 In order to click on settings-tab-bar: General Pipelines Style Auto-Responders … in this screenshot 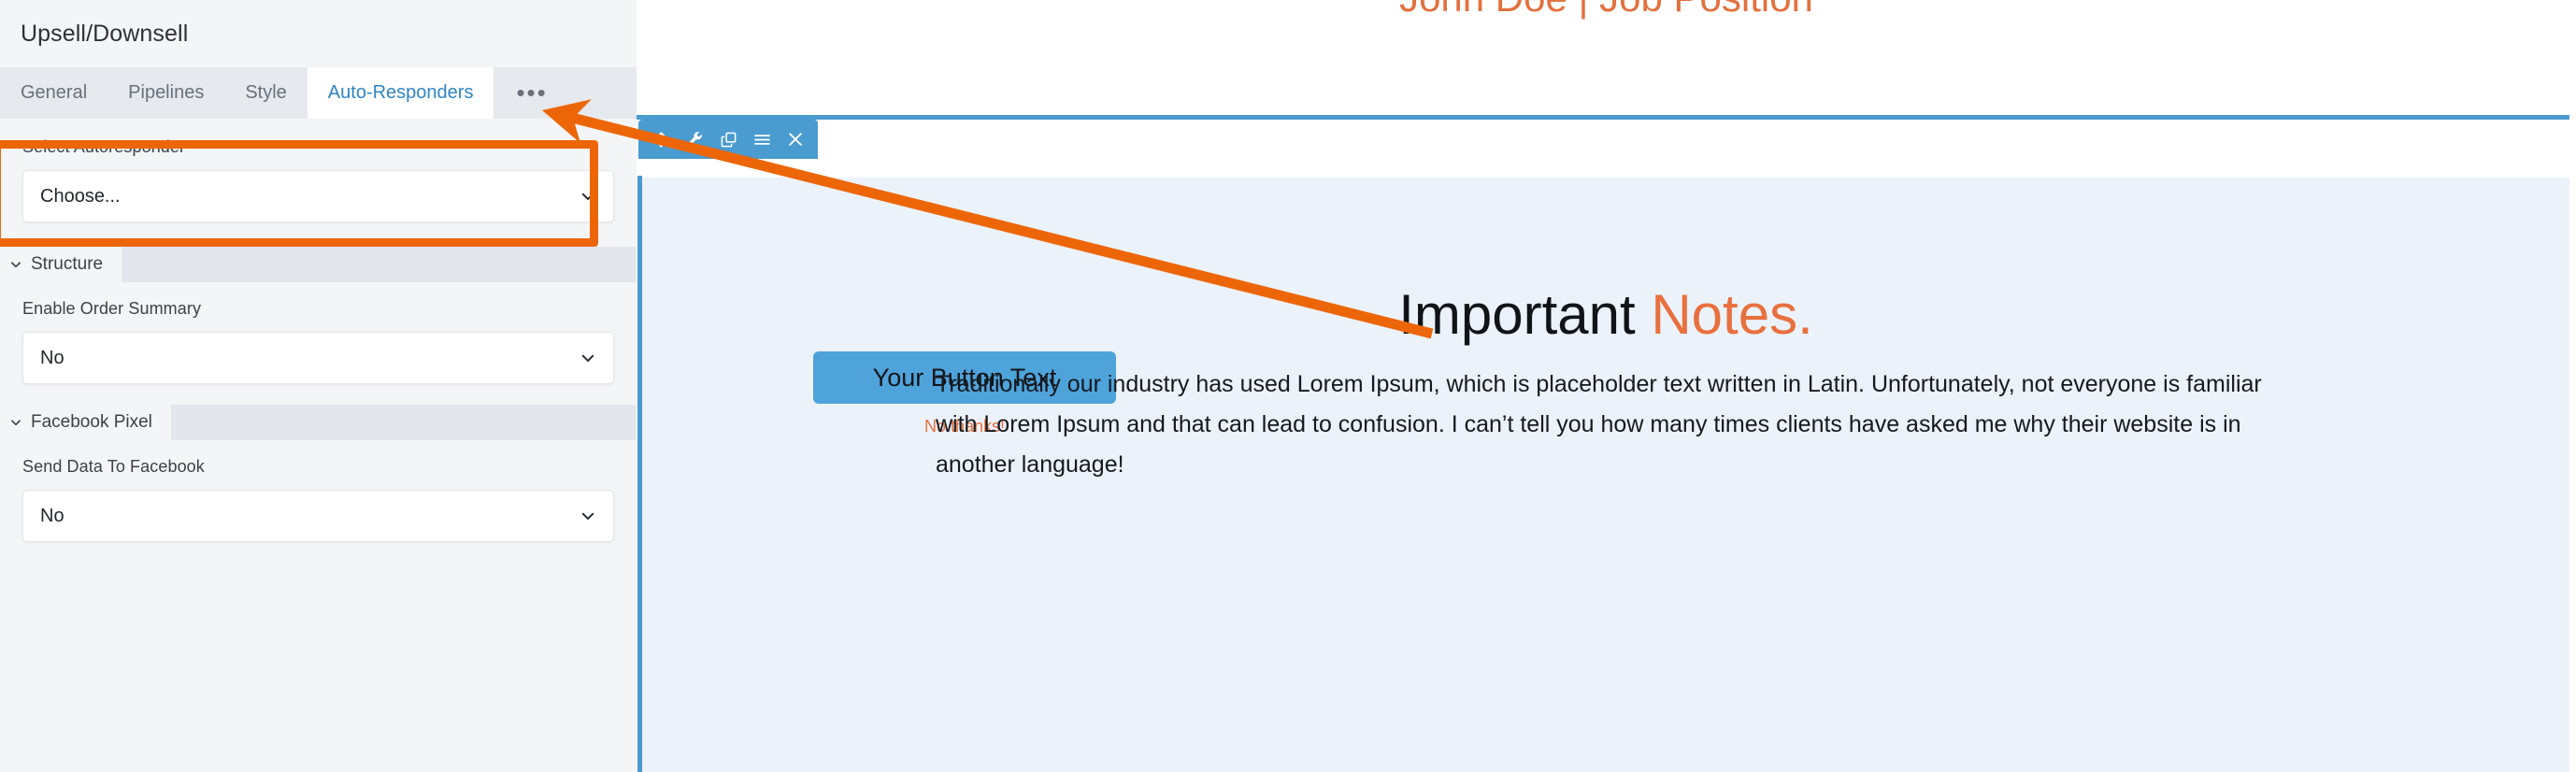, I will do `click(318, 93)`.